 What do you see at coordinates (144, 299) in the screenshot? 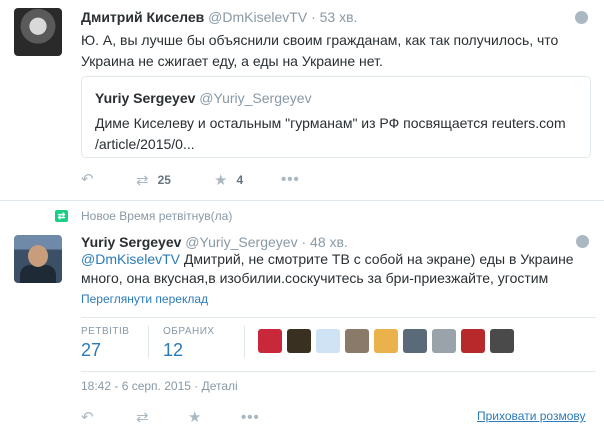
I see `translate-link: Переглянути переклад` at bounding box center [144, 299].